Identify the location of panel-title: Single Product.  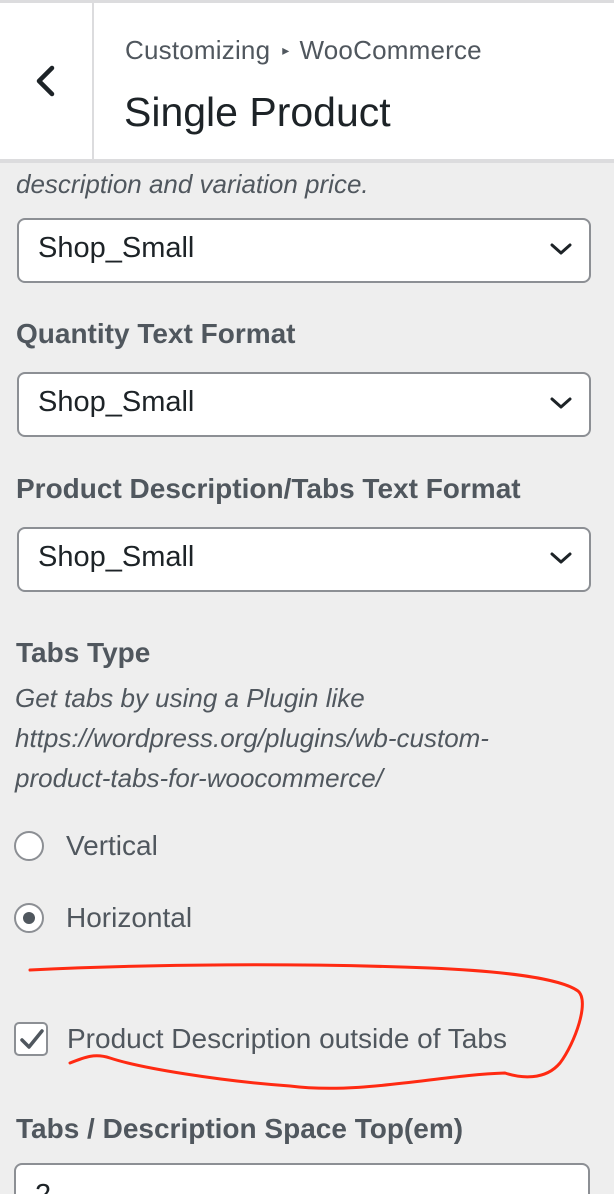
(257, 112).